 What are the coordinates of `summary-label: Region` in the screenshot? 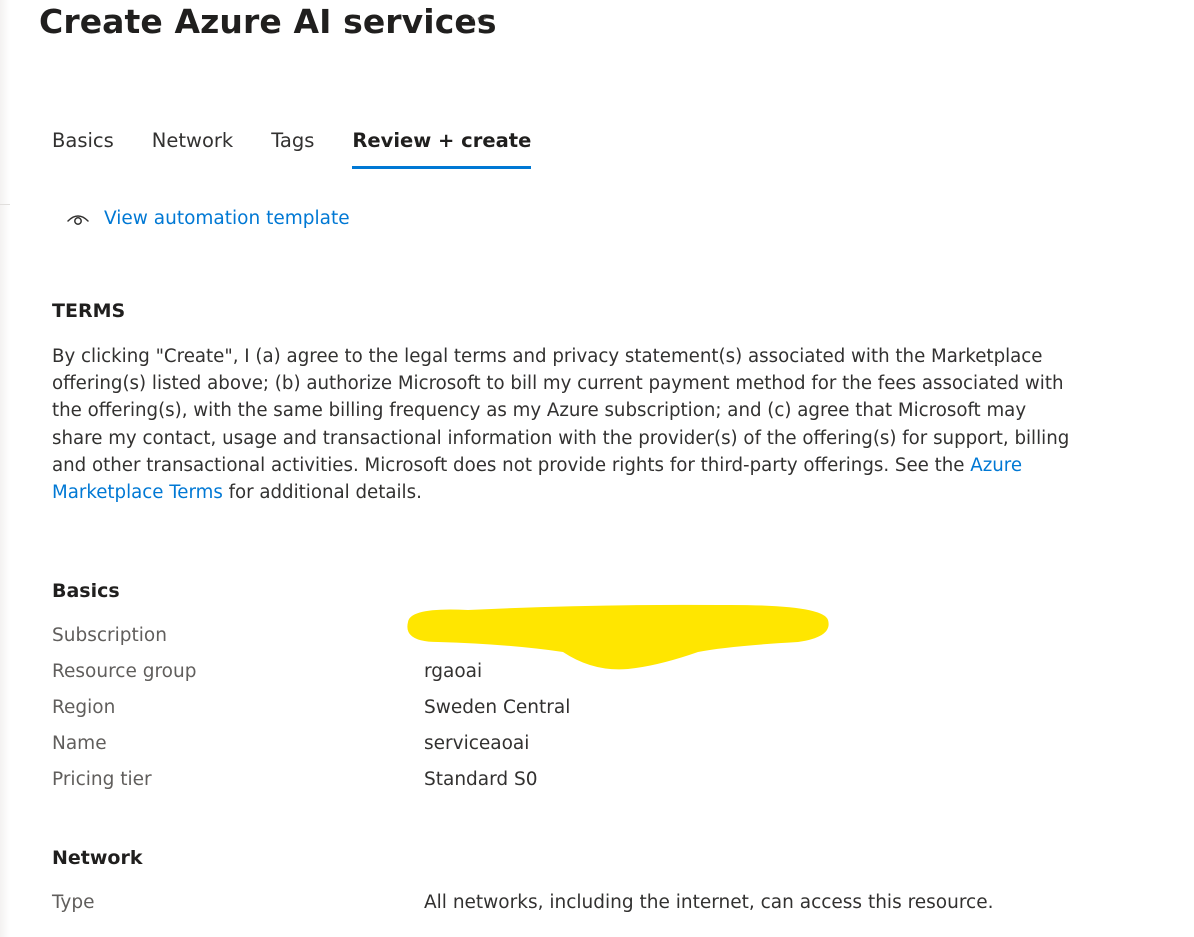 It's located at (84, 707).